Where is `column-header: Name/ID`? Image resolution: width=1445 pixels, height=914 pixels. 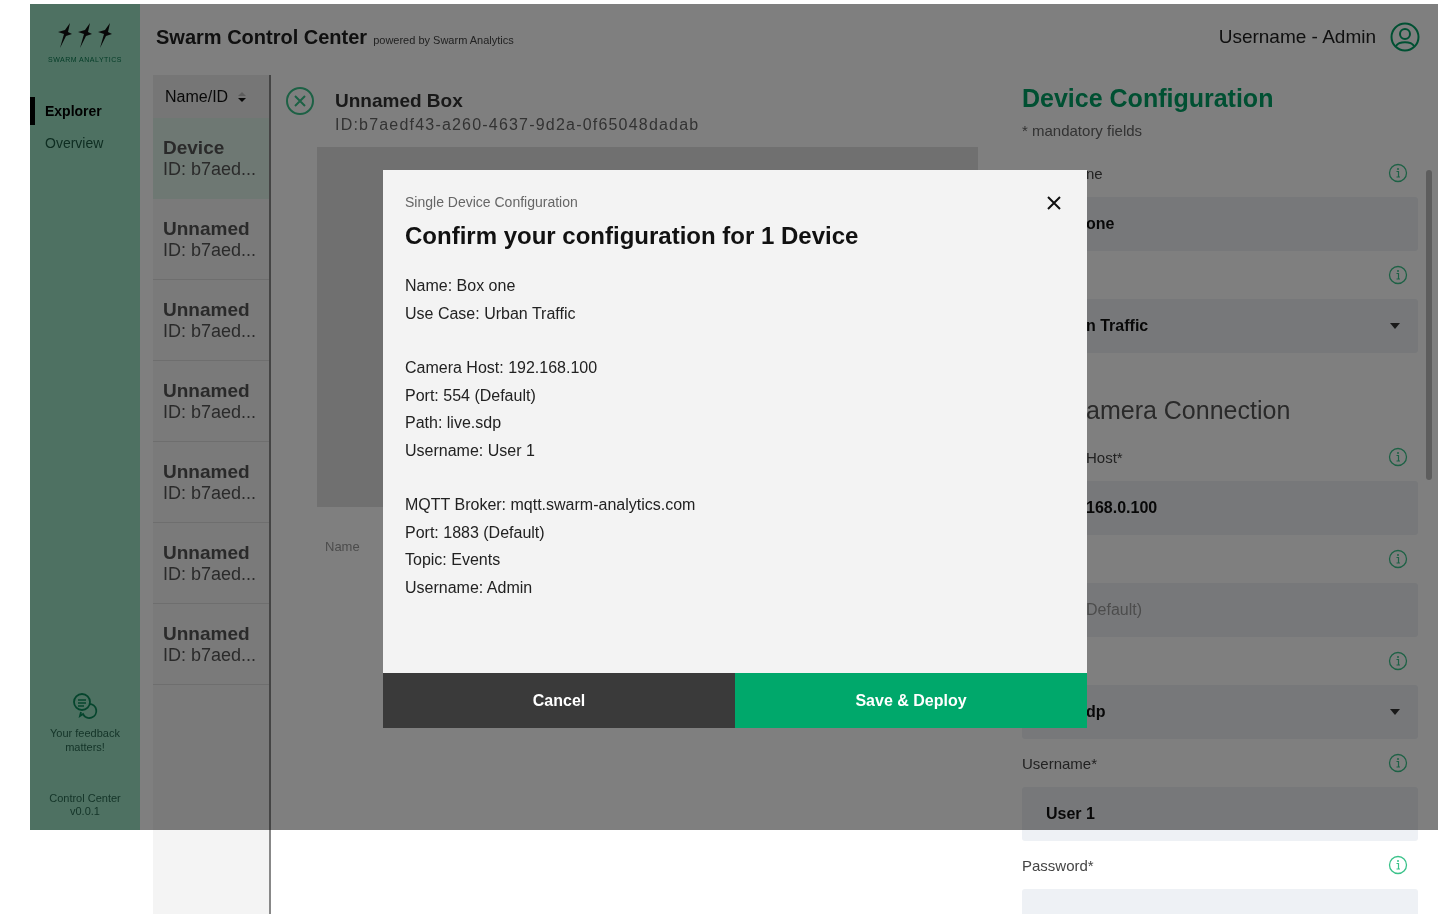
column-header: Name/ID is located at coordinates (197, 96).